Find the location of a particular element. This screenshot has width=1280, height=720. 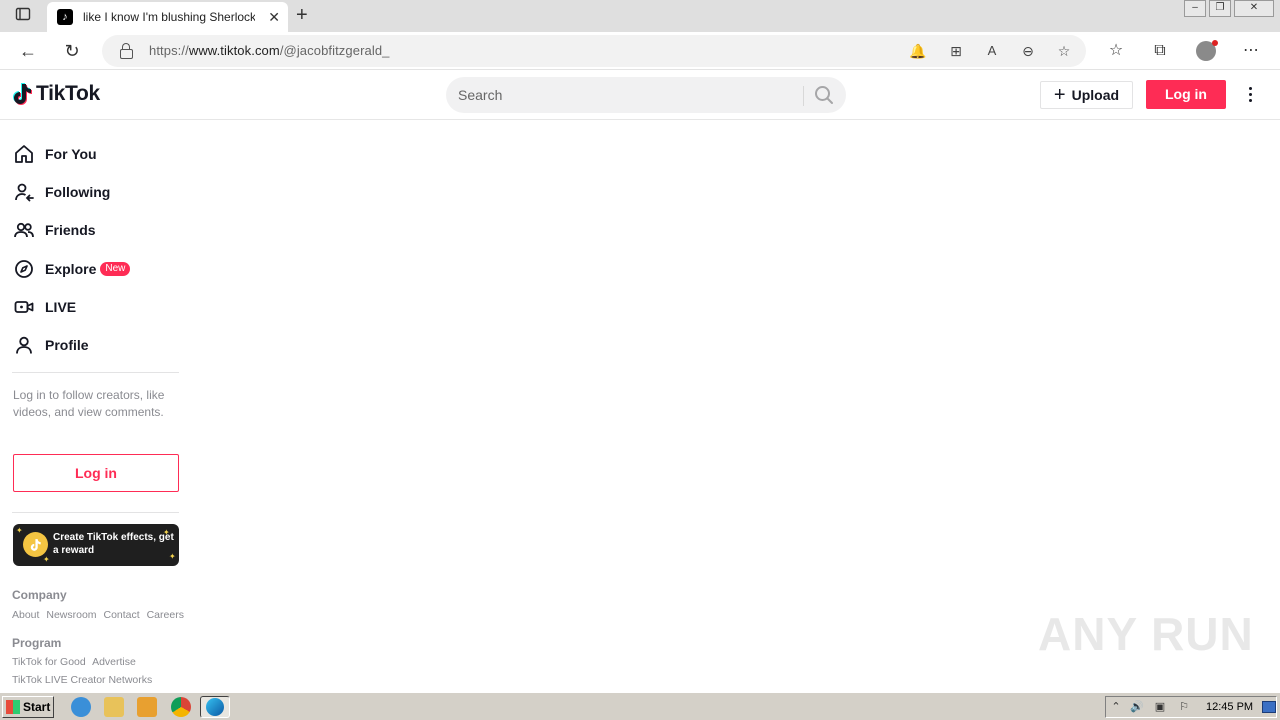

footer-link-careers: Careers is located at coordinates (165, 615).